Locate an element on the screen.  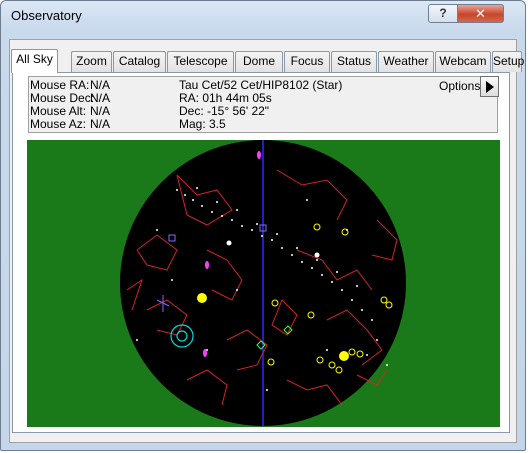
tab-status: Status is located at coordinates (354, 61).